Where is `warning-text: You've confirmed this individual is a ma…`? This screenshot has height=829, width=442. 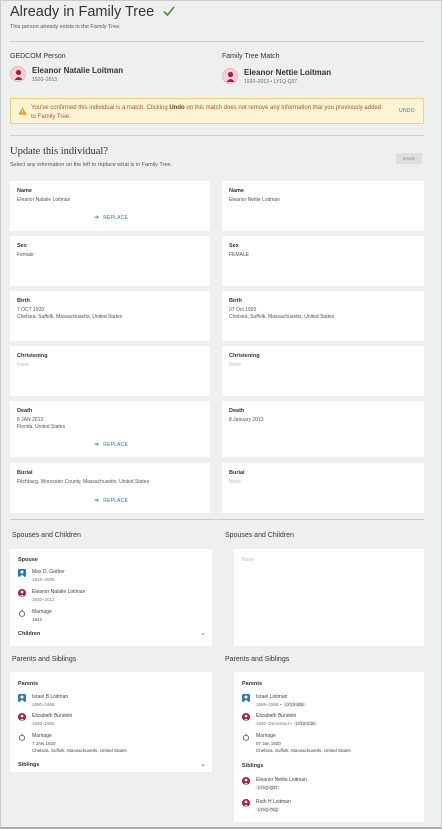 warning-text: You've confirmed this individual is a ma… is located at coordinates (207, 112).